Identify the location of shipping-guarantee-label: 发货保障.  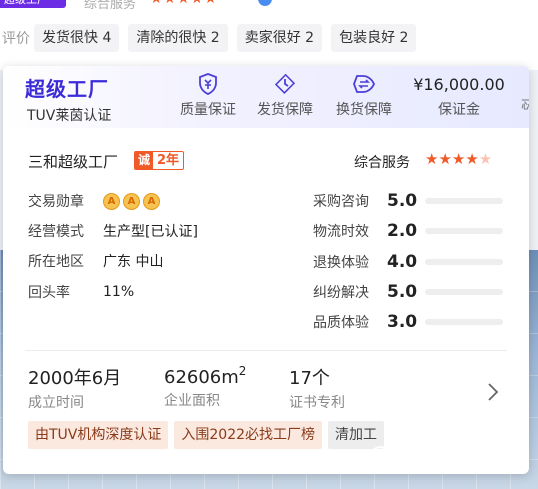
(285, 110).